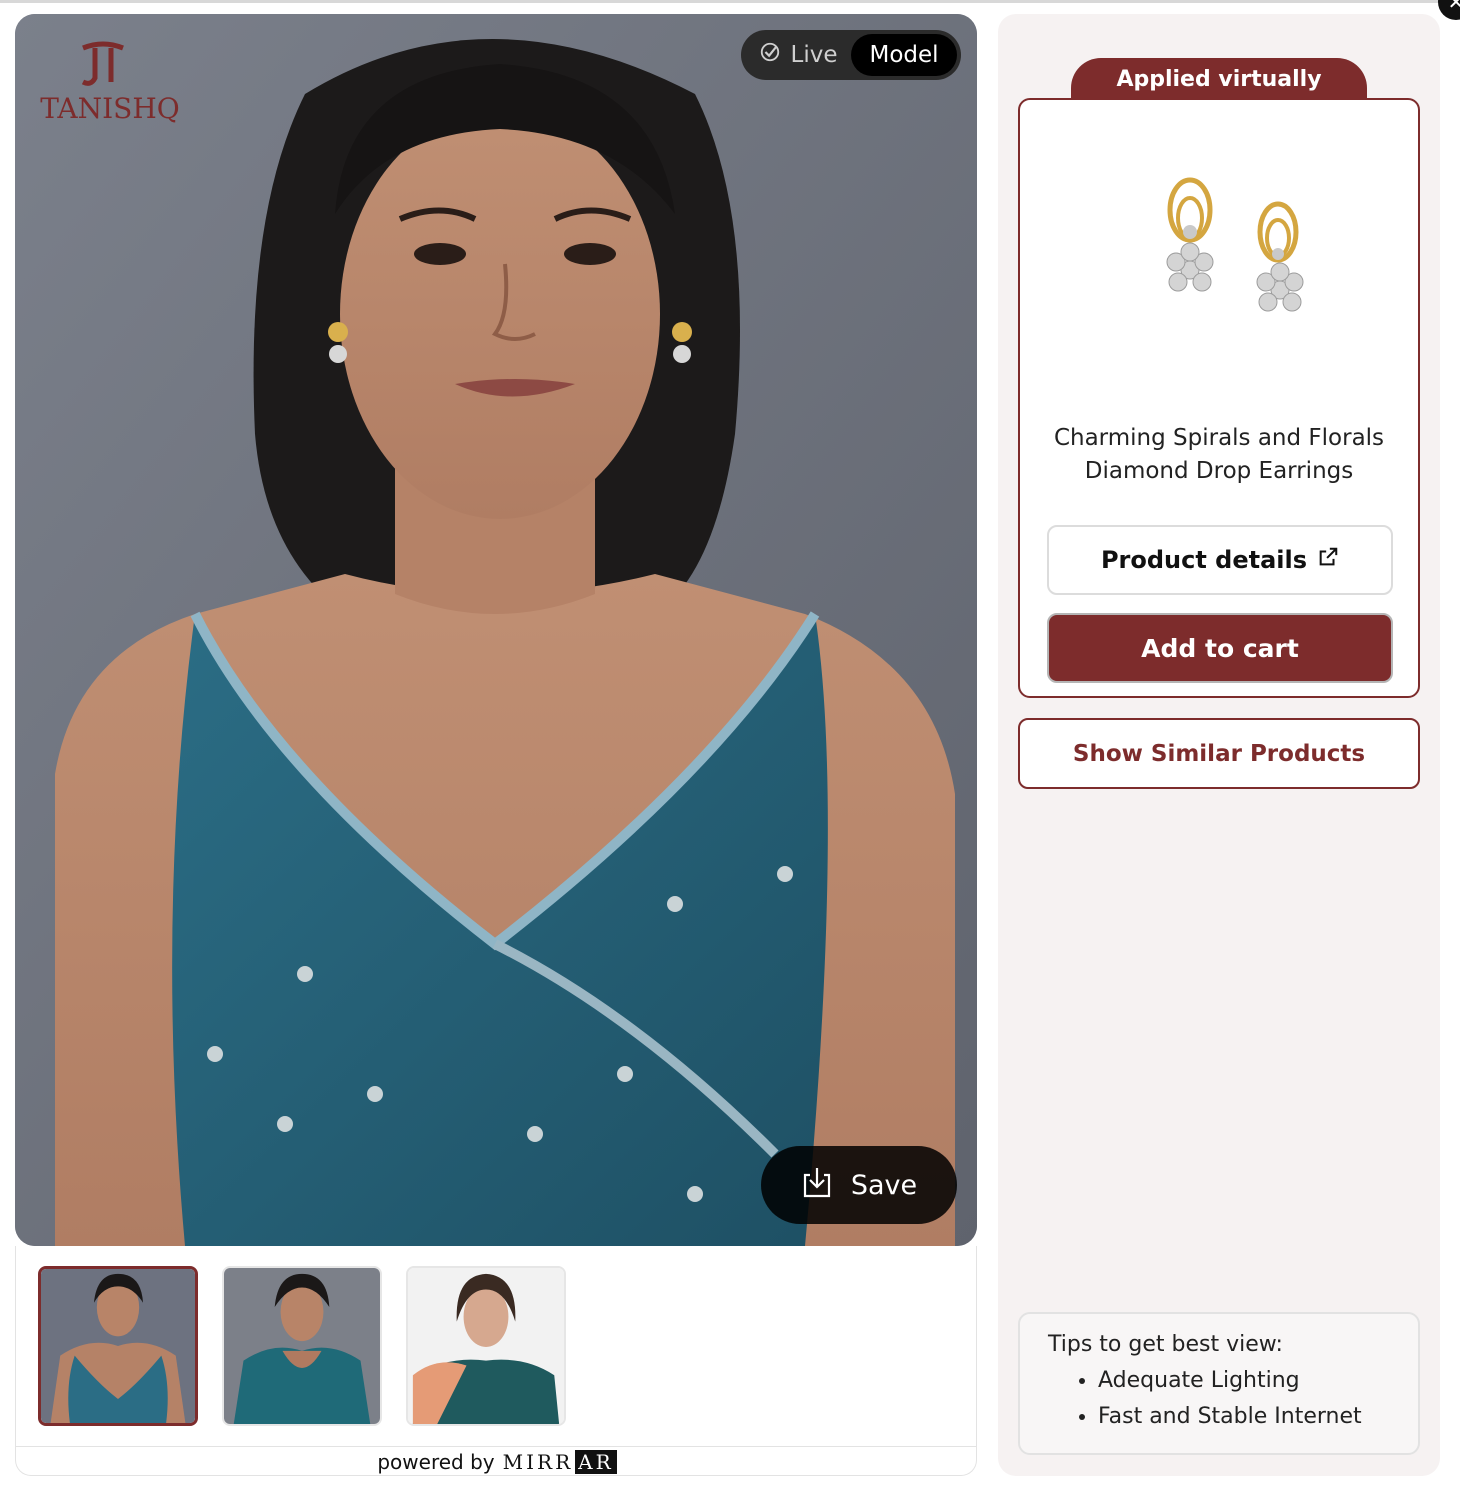 The width and height of the screenshot is (1460, 1486). Describe the element at coordinates (1244, 1381) in the screenshot. I see `tip-item: Adequate Lighting` at that location.